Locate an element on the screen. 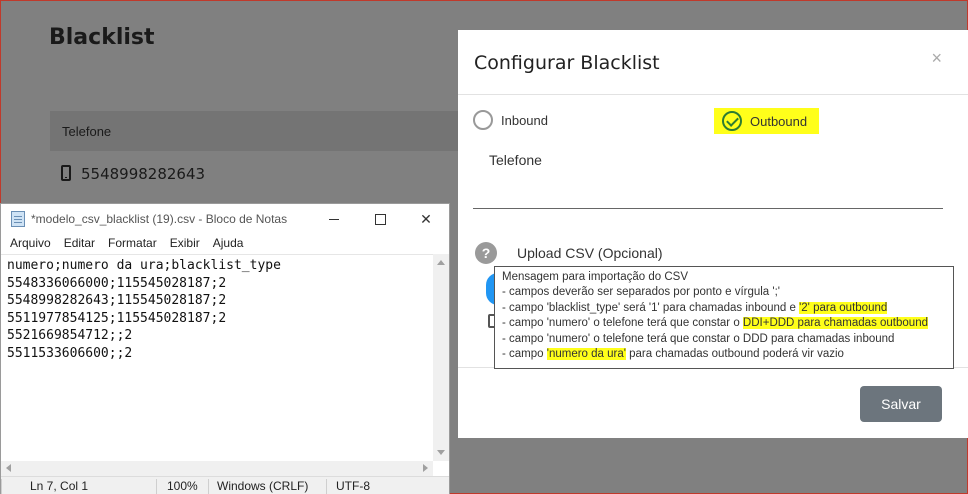 This screenshot has width=968, height=494. close-icon: × is located at coordinates (936, 58).